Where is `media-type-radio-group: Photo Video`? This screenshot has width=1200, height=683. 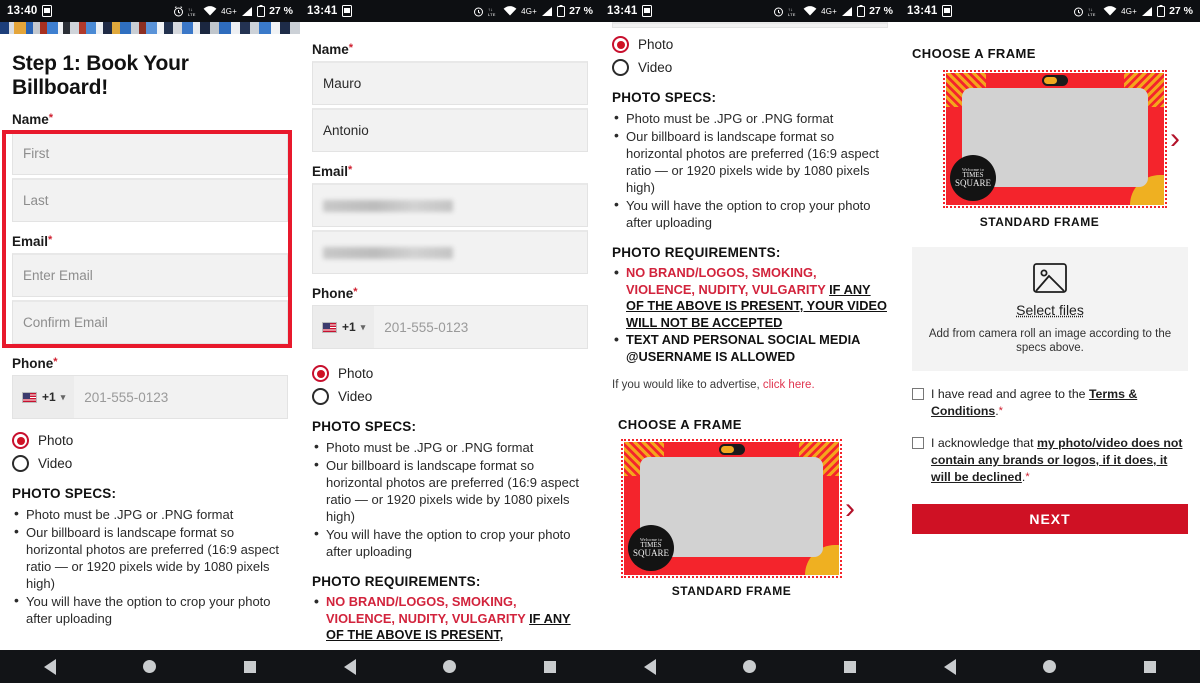 media-type-radio-group: Photo Video is located at coordinates (750, 56).